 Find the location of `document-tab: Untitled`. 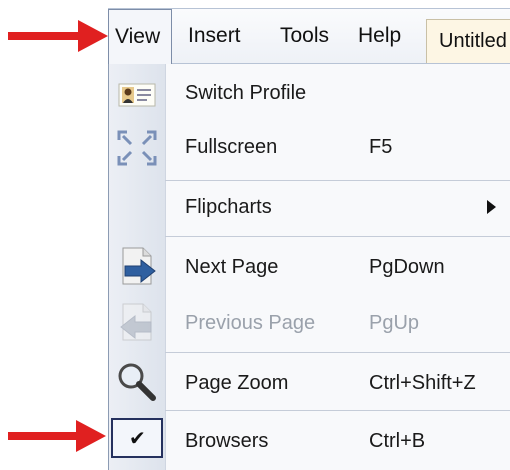

document-tab: Untitled is located at coordinates (468, 41).